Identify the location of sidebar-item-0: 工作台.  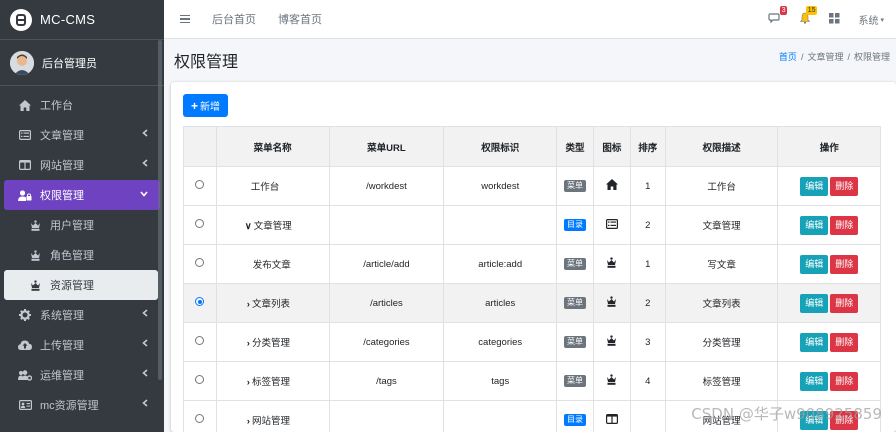
(82, 105).